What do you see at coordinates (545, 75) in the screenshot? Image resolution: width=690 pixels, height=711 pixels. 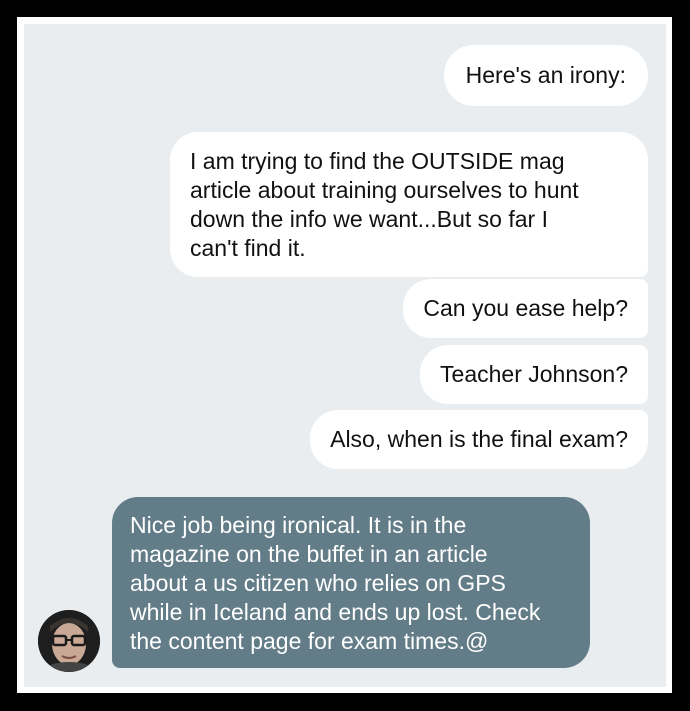 I see `message-bubble-irony: Here's an irony:` at bounding box center [545, 75].